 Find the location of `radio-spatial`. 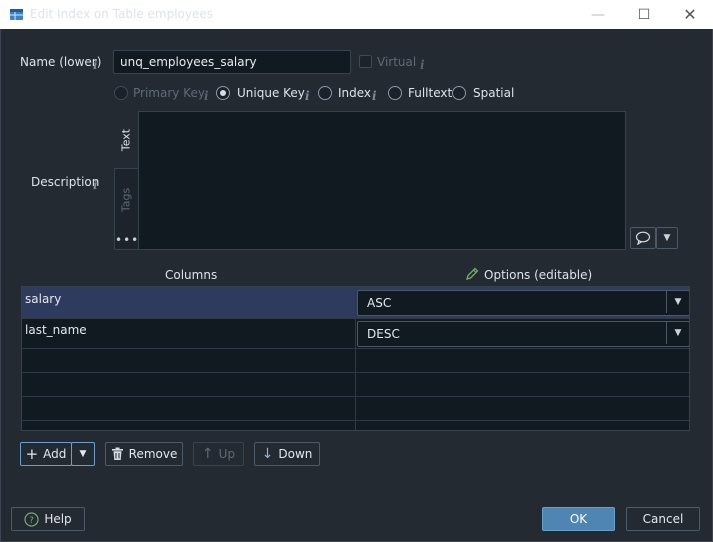

radio-spatial is located at coordinates (459, 93).